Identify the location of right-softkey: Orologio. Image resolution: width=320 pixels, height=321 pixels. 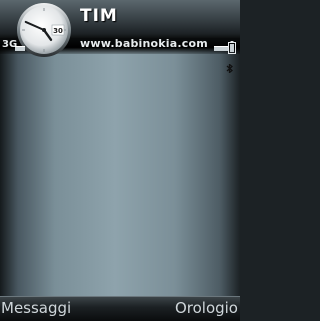
(206, 308).